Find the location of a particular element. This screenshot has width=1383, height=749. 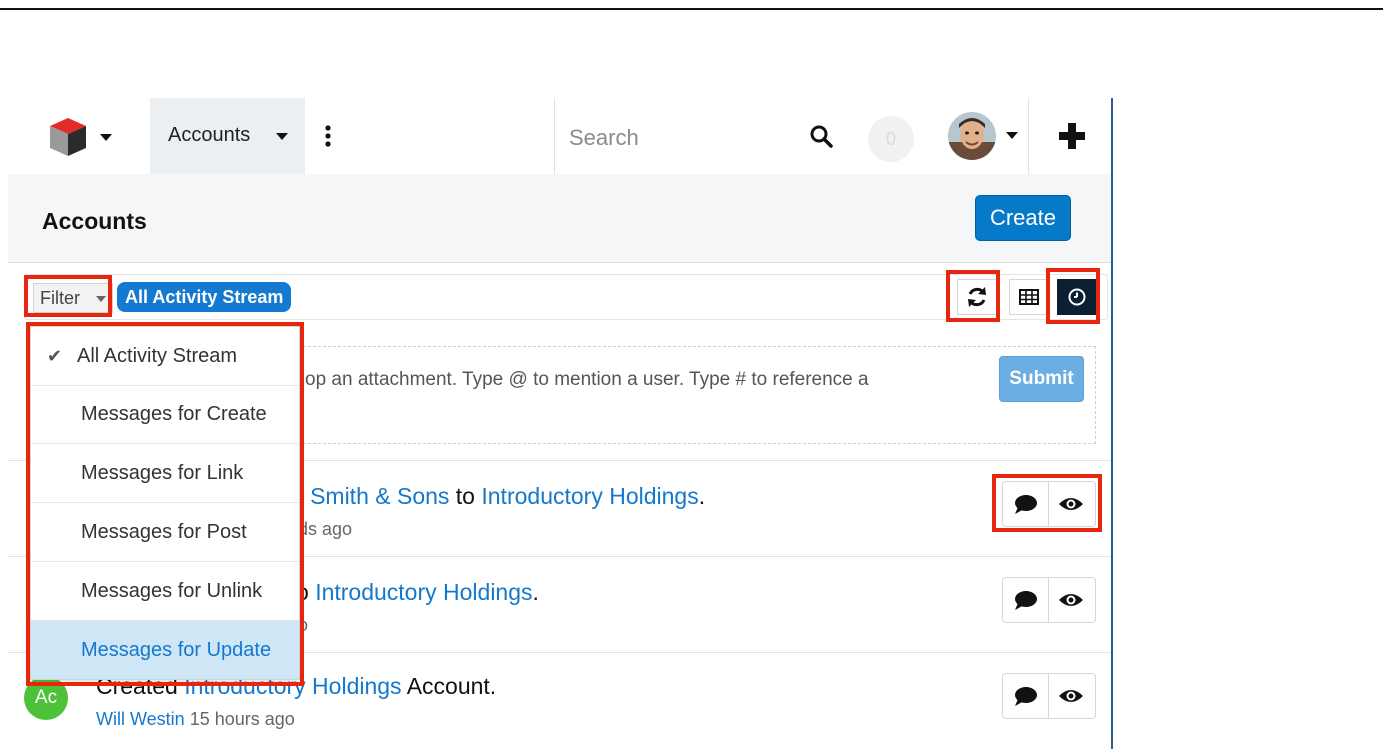

notification-badge: 0 is located at coordinates (891, 139).